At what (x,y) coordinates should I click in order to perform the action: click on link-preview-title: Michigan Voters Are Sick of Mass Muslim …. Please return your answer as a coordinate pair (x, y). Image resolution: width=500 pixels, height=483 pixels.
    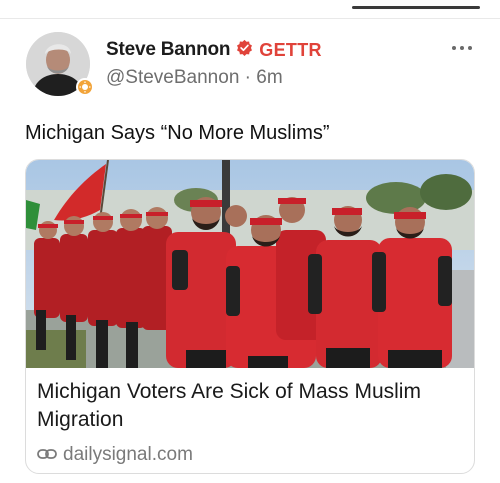
    Looking at the image, I should click on (229, 405).